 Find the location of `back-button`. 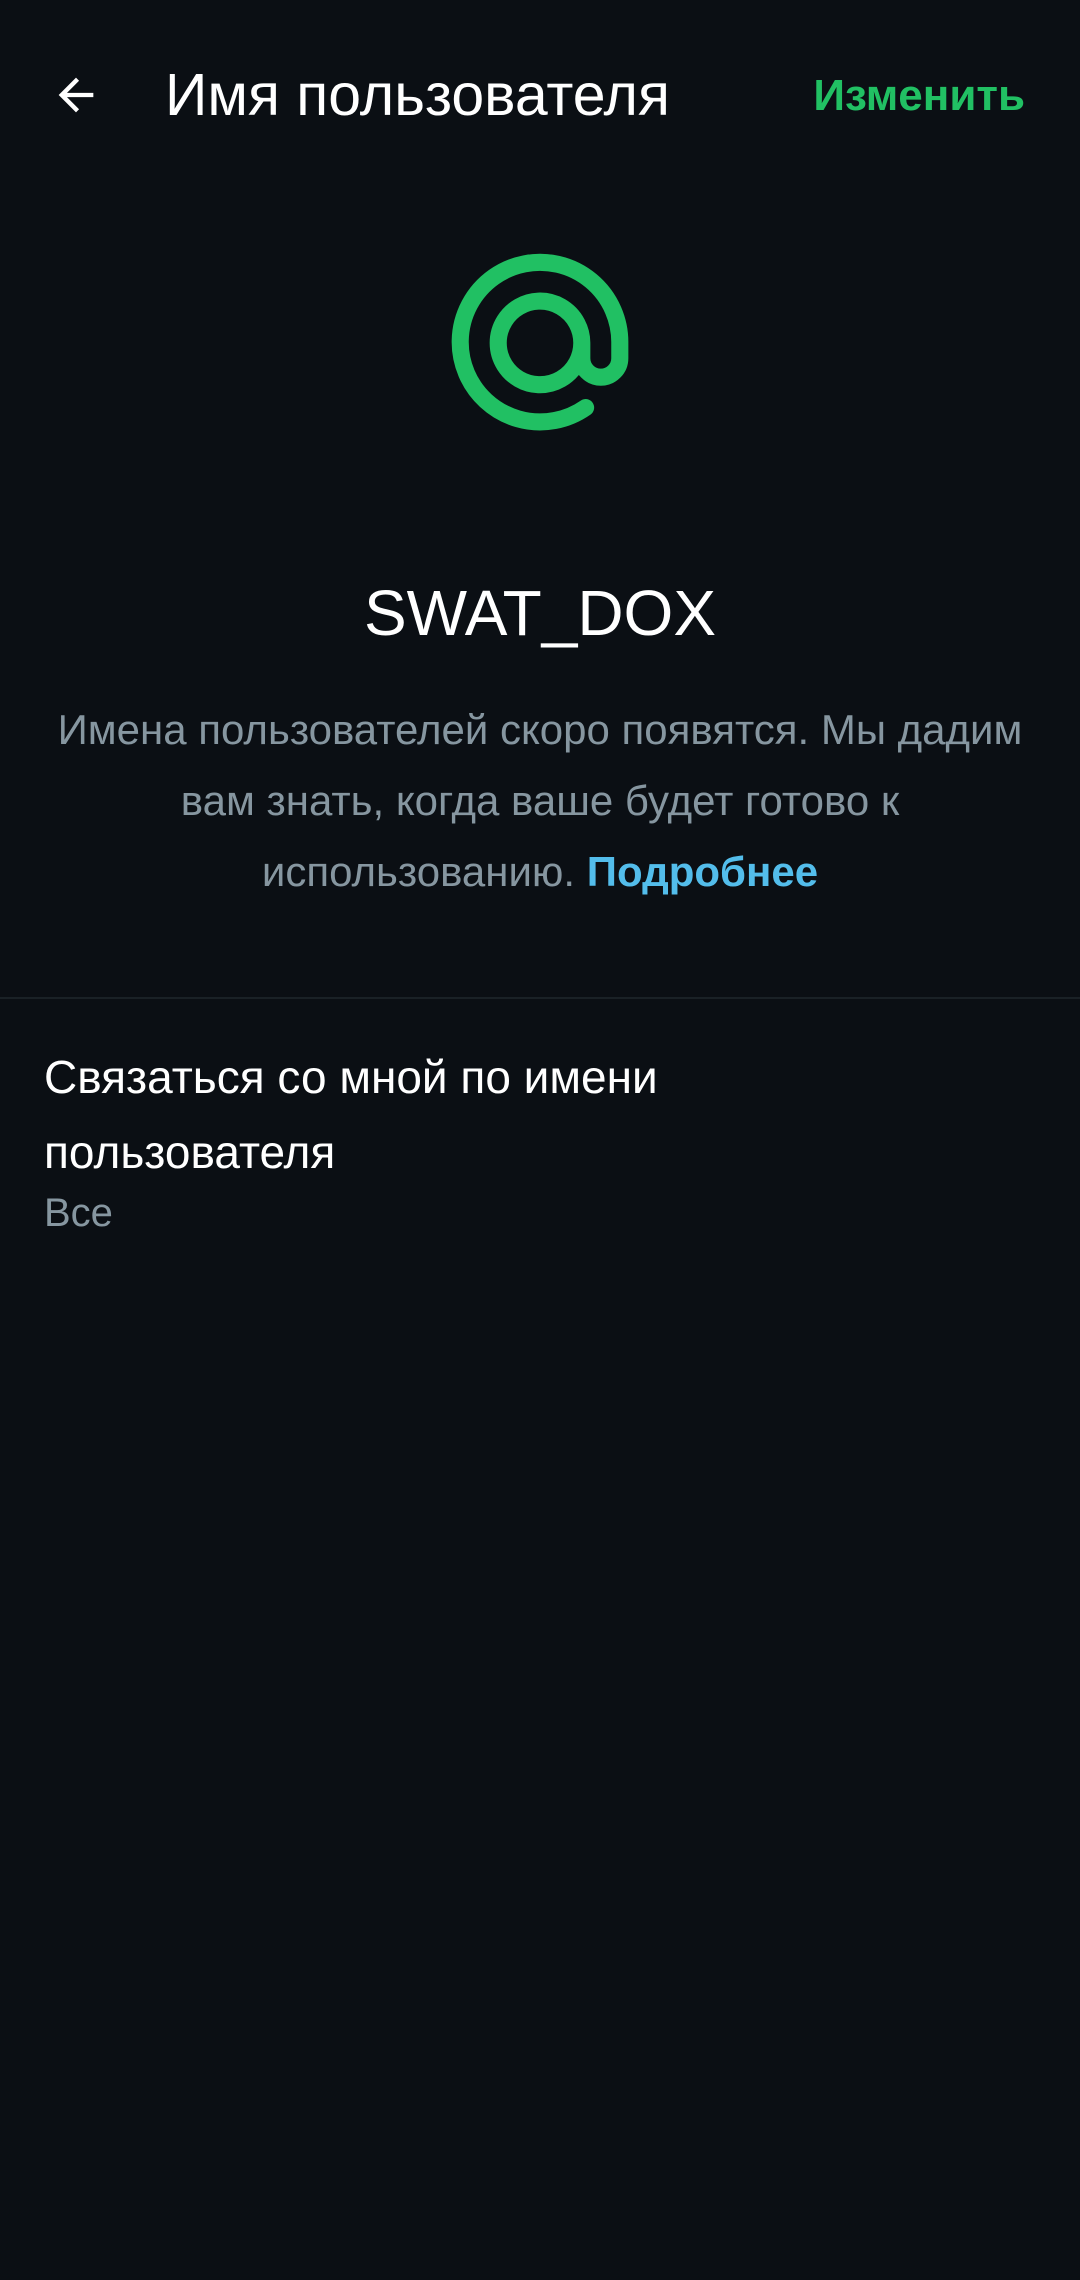

back-button is located at coordinates (76, 95).